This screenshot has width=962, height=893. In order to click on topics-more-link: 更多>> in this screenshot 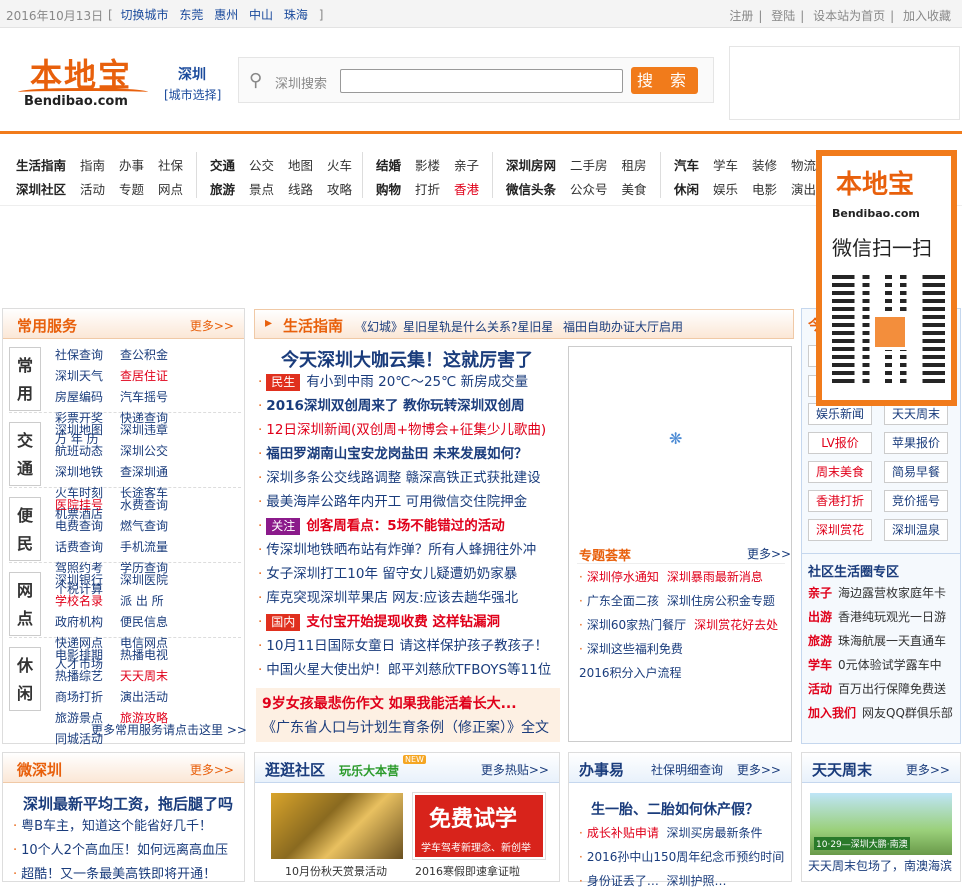, I will do `click(769, 553)`.